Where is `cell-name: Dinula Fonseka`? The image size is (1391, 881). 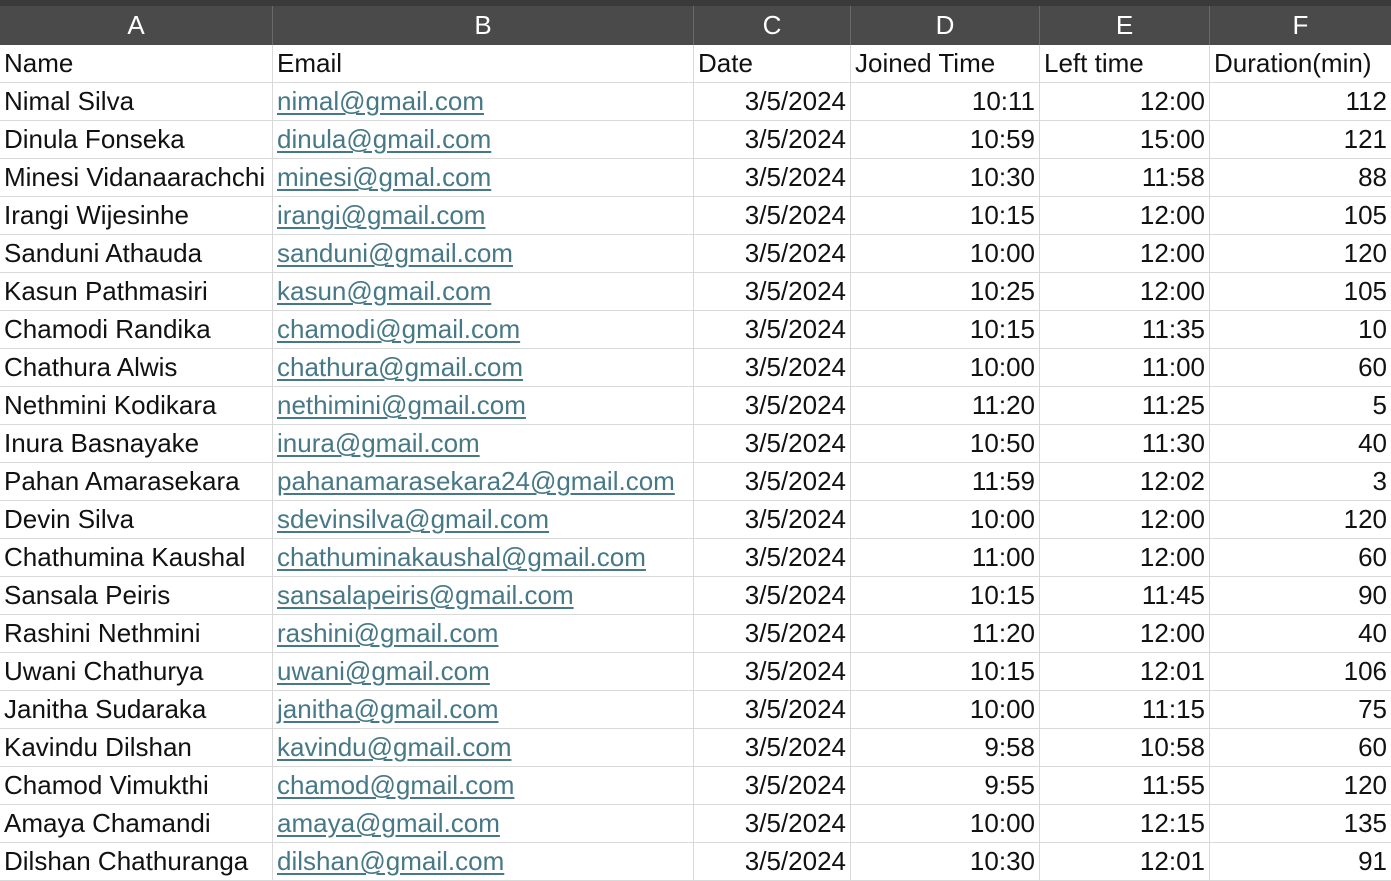 cell-name: Dinula Fonseka is located at coordinates (136, 139).